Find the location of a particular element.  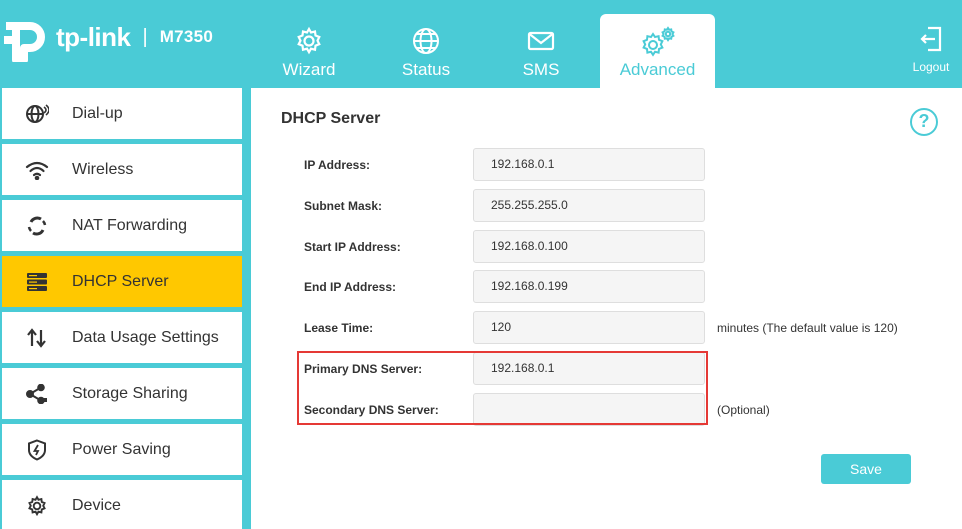

secondary-dns-hint: (Optional) is located at coordinates (743, 410).